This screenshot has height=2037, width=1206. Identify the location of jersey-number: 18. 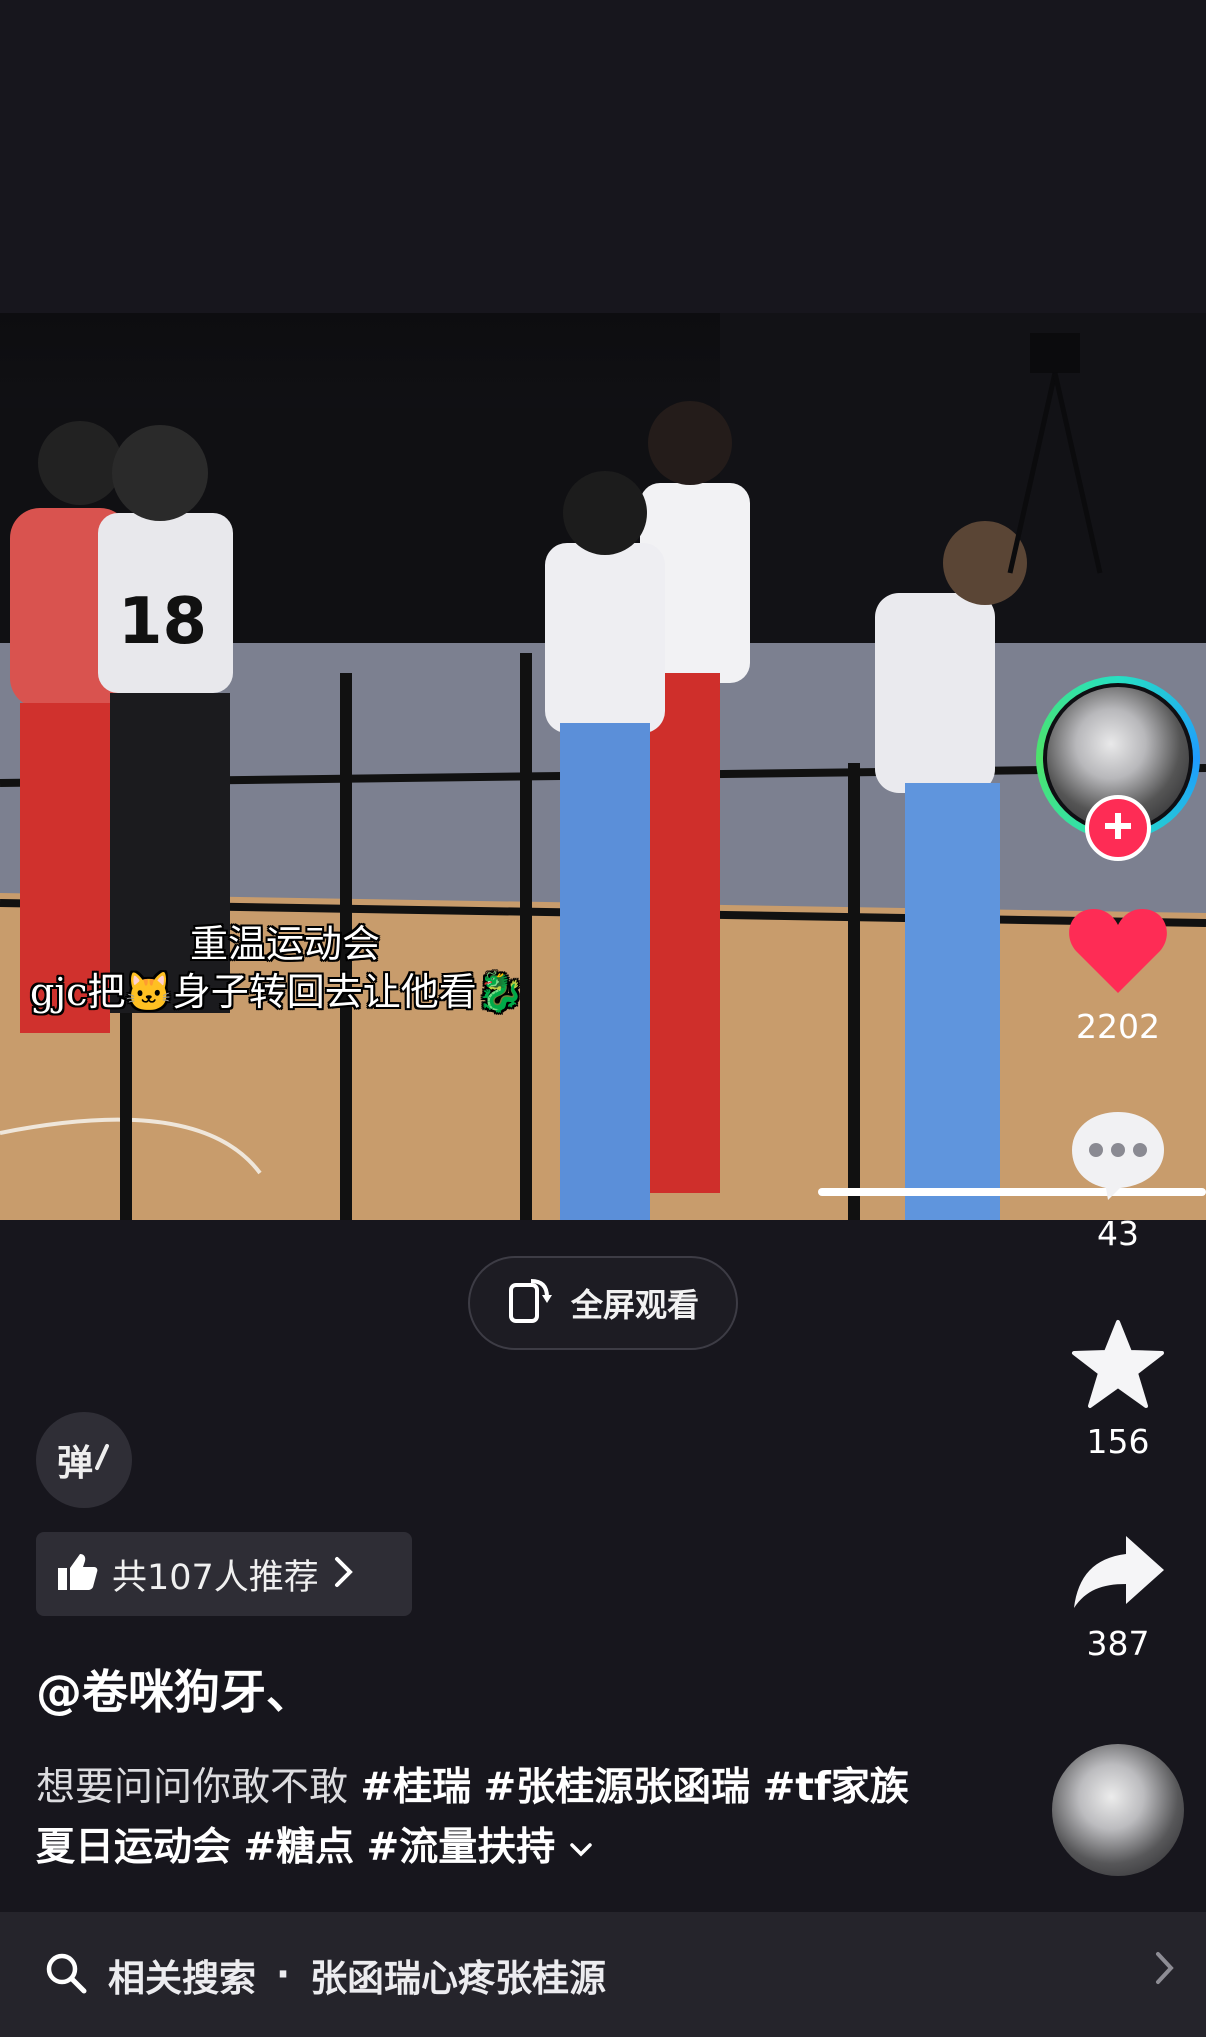
(162, 622).